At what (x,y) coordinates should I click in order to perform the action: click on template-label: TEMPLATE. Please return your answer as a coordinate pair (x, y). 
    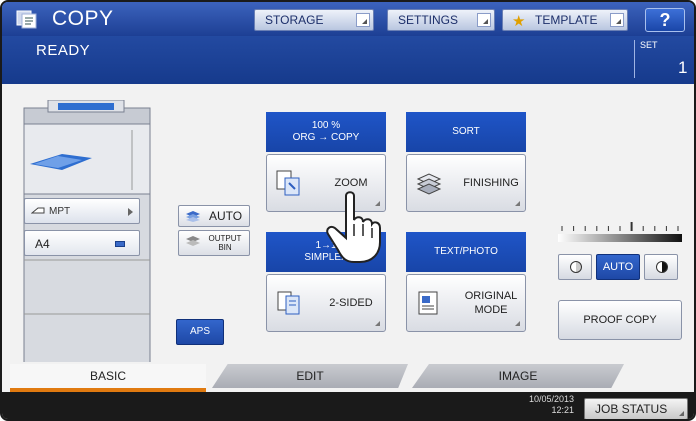
    Looking at the image, I should click on (566, 20).